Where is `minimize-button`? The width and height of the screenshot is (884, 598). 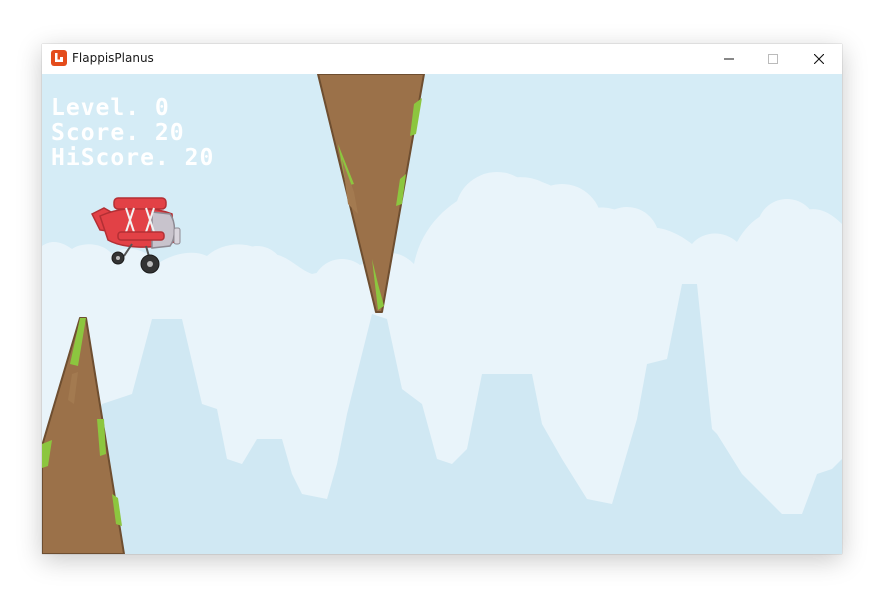
minimize-button is located at coordinates (729, 59).